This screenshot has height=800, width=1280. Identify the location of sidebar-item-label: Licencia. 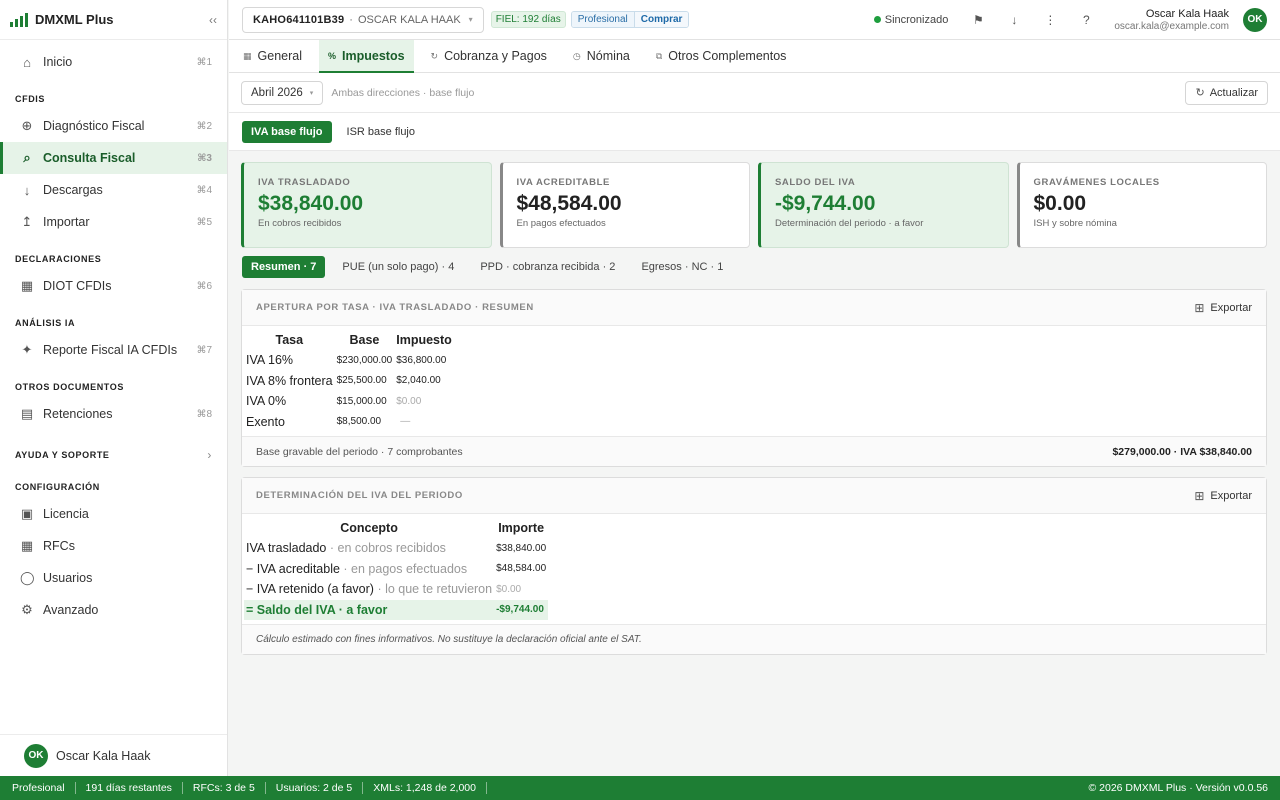
(66, 514).